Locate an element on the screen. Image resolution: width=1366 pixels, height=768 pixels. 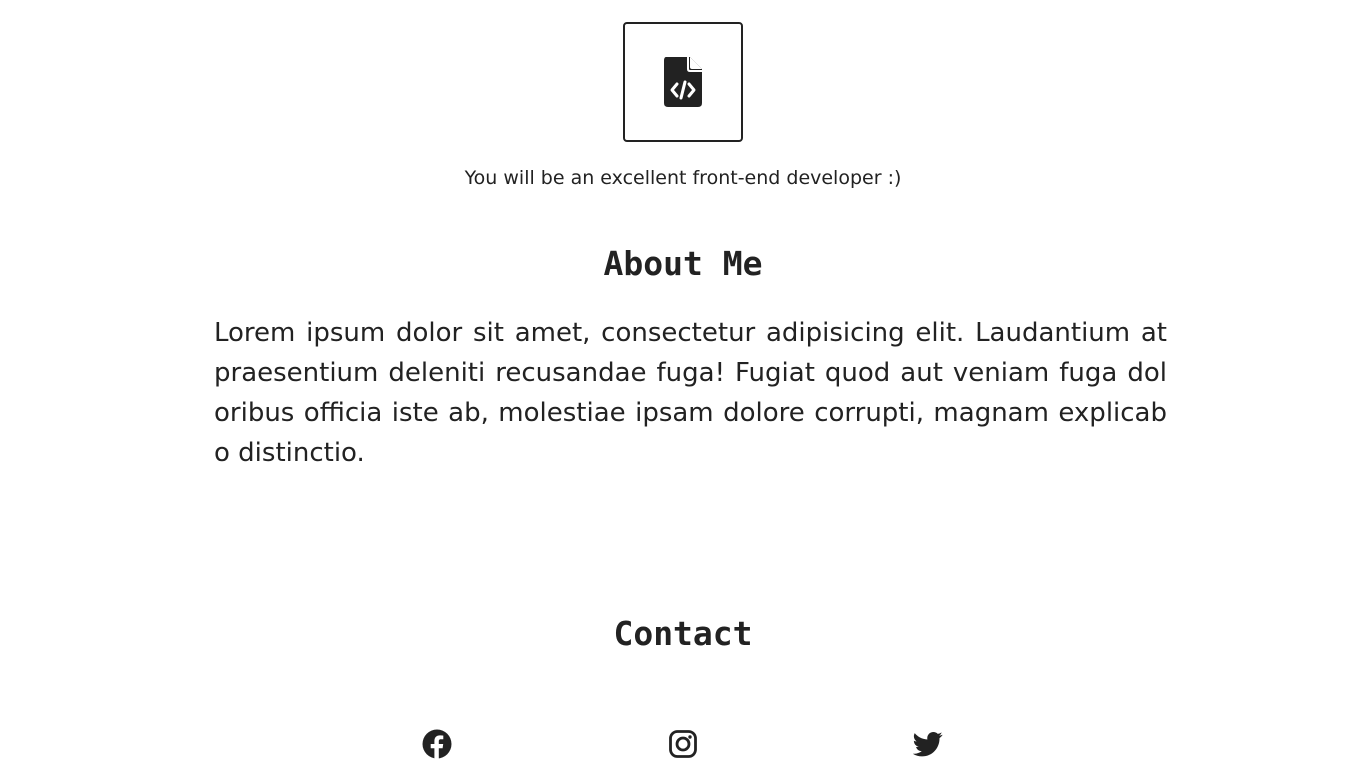
logo-box is located at coordinates (683, 82).